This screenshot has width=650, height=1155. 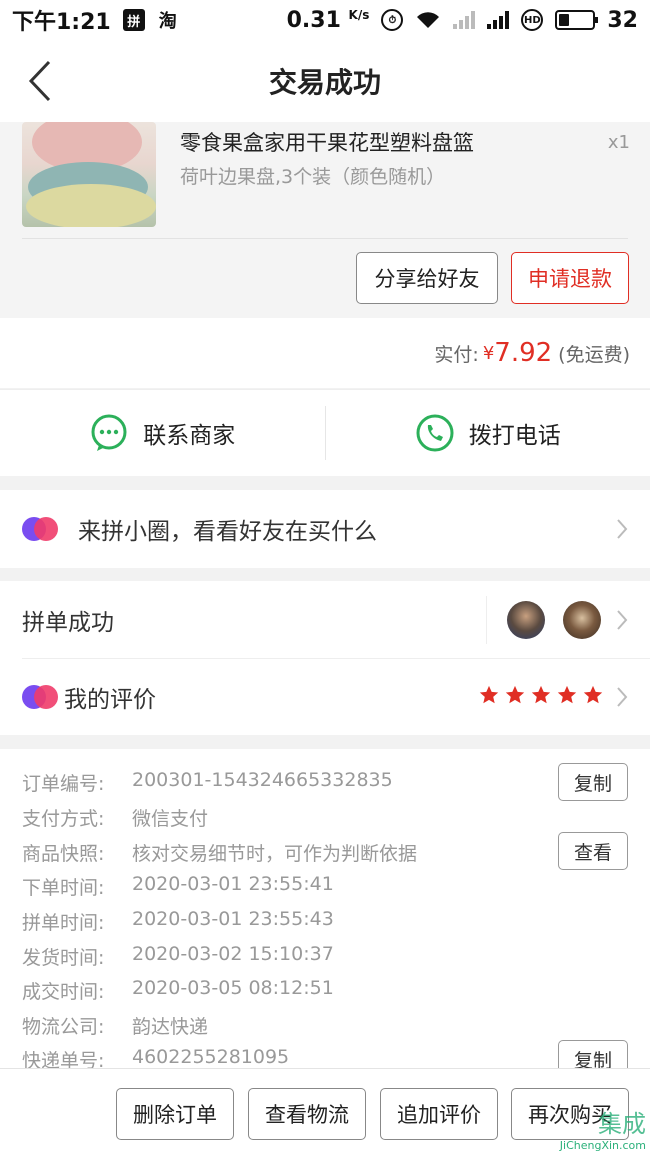 I want to click on contact-merchant-label: 联系商家, so click(x=189, y=436).